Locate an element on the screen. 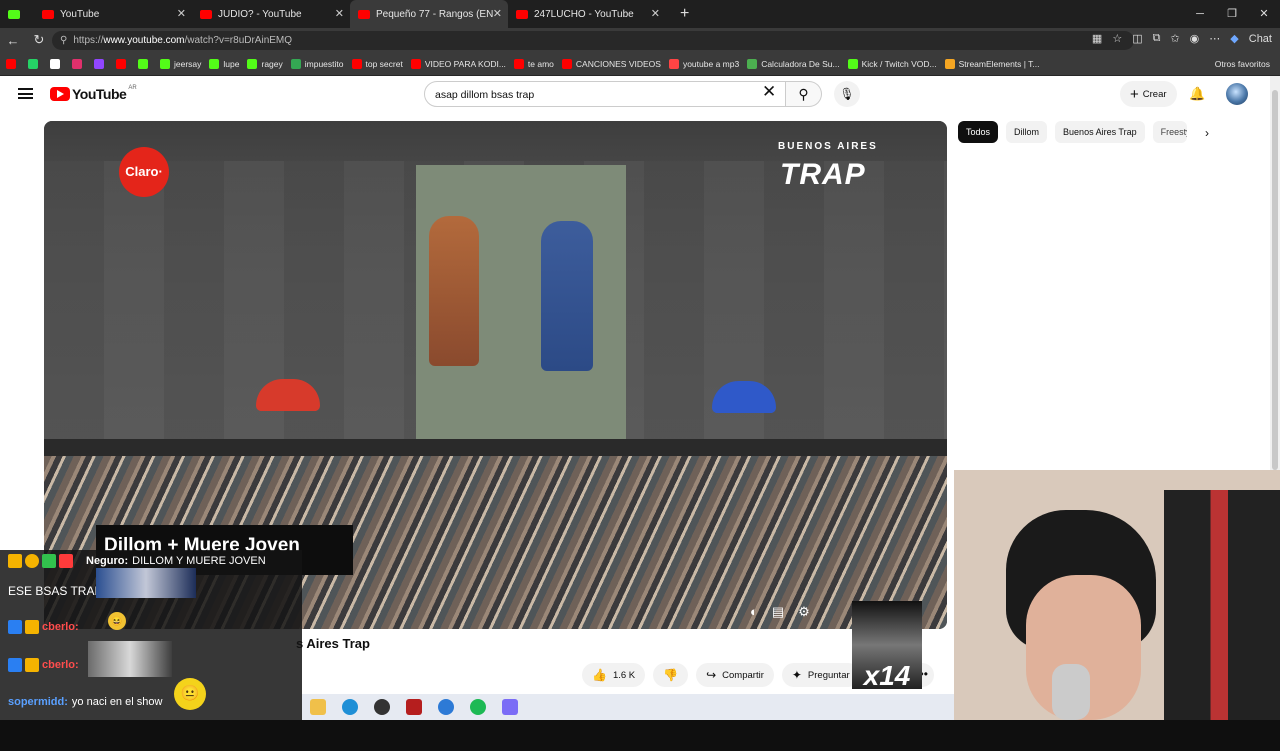 The height and width of the screenshot is (751, 1280). other-favorites: Otros favoritos is located at coordinates (1242, 64).